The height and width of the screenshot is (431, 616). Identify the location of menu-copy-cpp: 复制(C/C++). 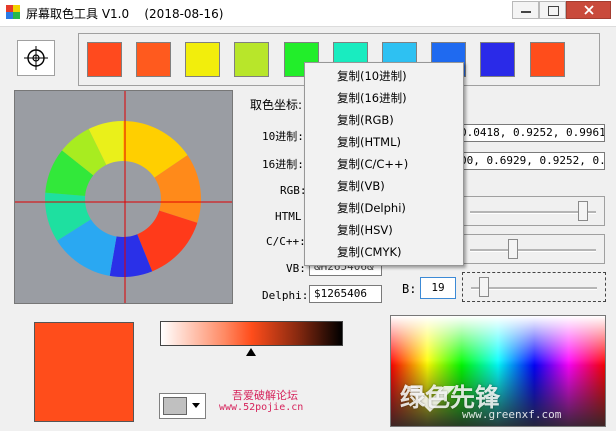
(372, 164).